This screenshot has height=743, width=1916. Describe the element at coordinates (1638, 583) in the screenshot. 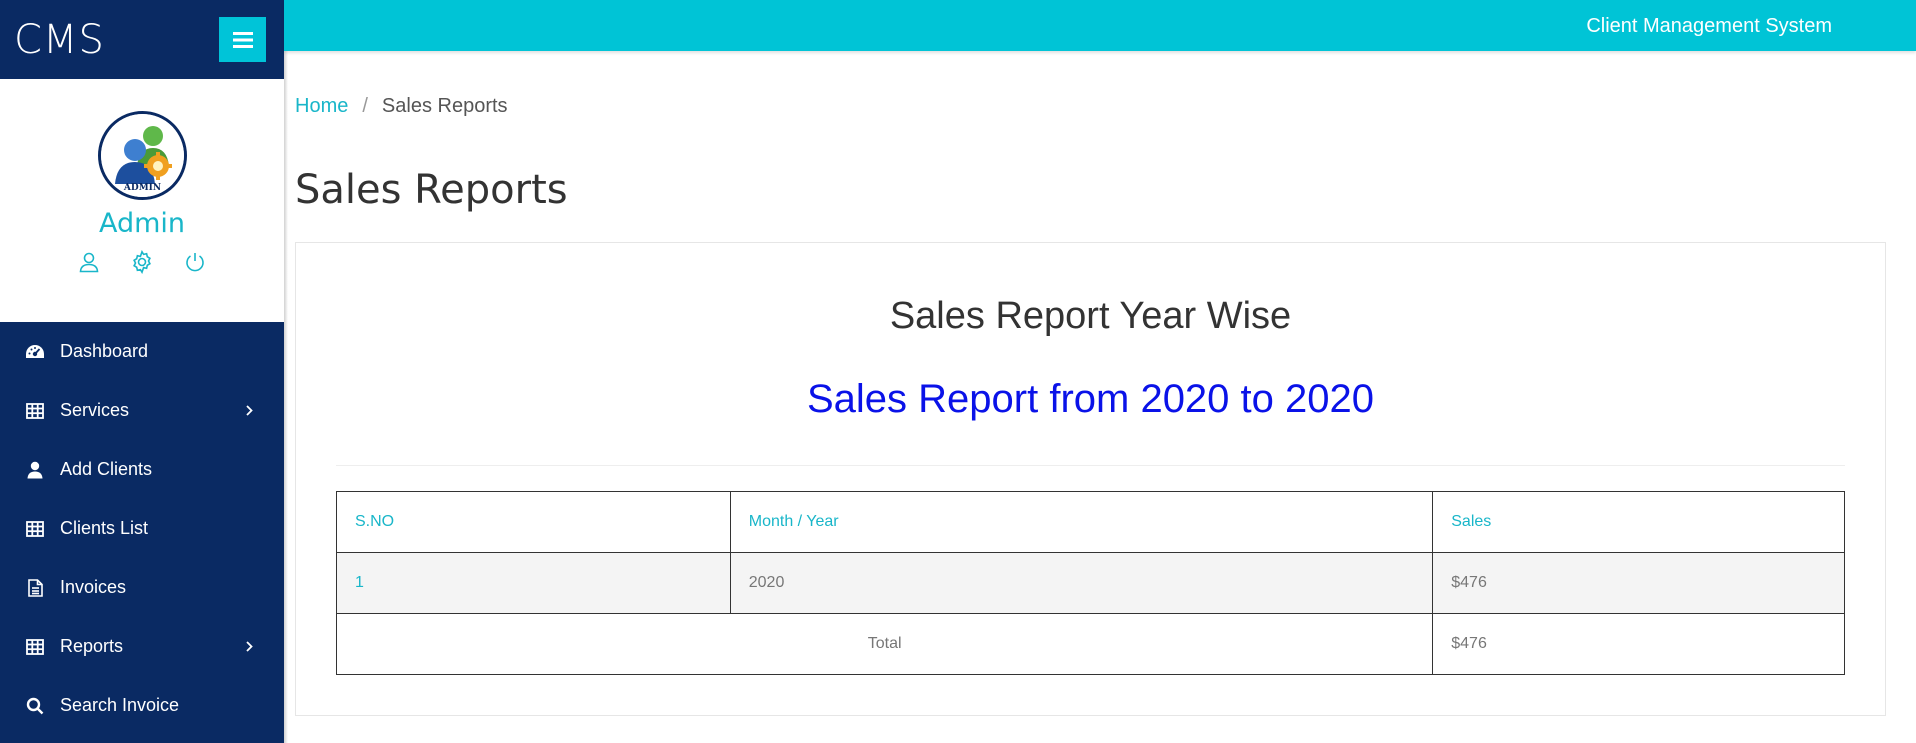

I see `cell-sales: $476` at that location.